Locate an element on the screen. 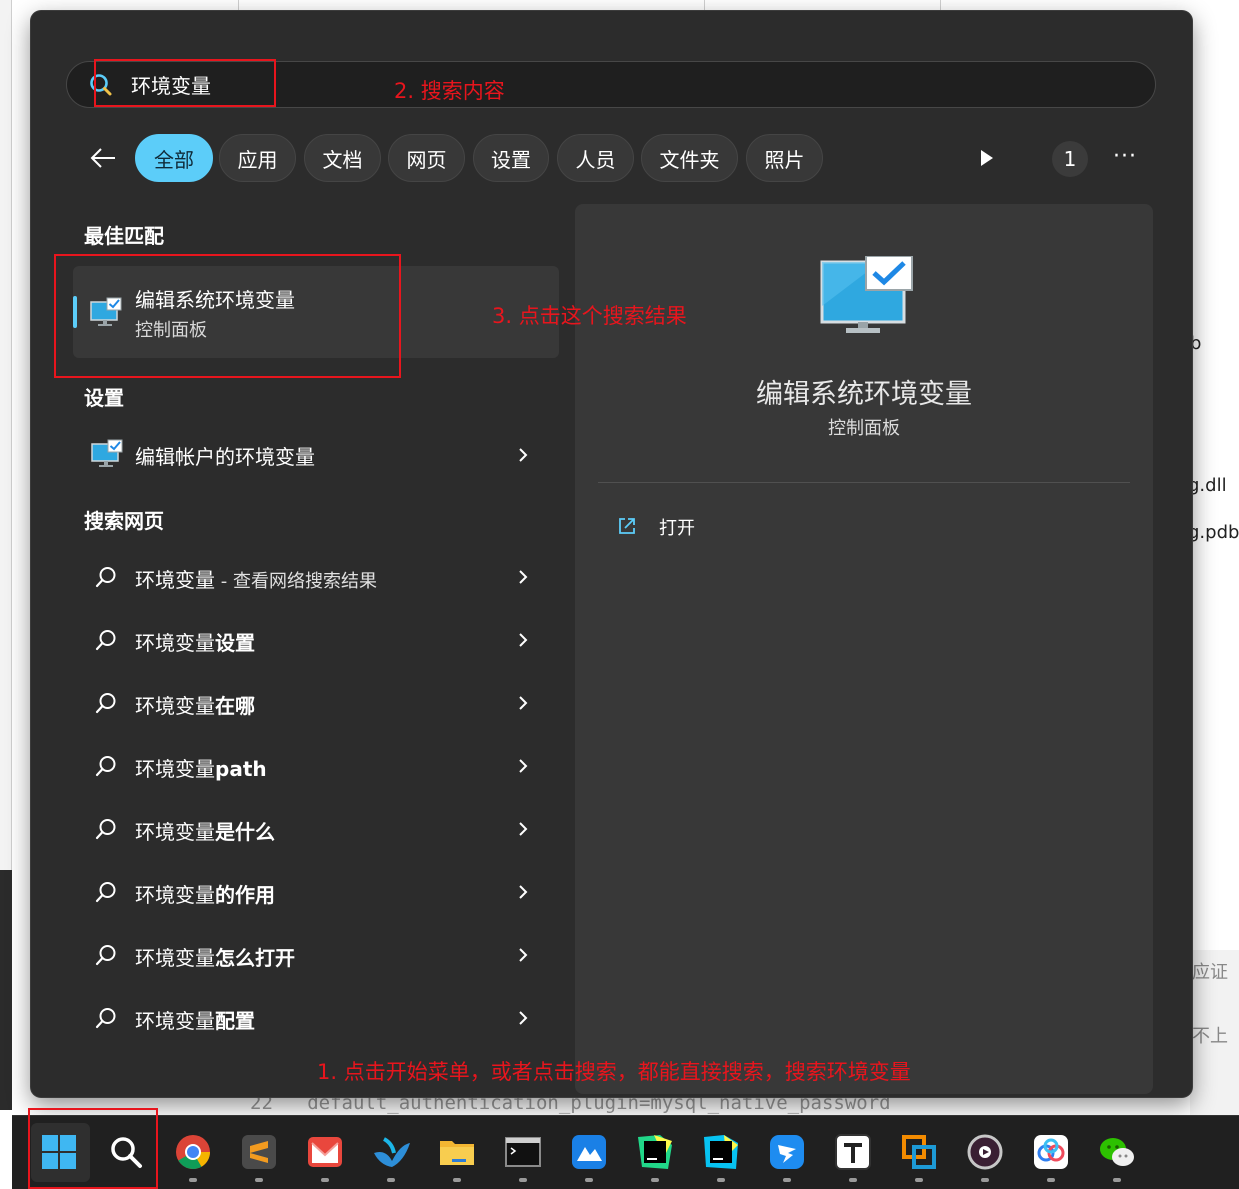  suggestion-text: 配置 is located at coordinates (235, 1021).